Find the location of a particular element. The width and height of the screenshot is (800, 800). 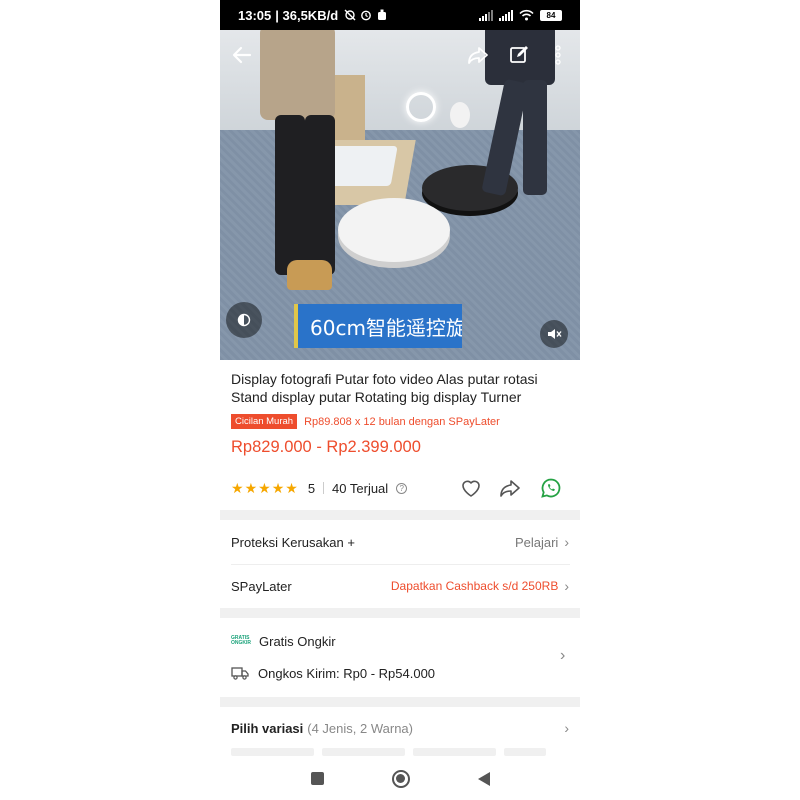

shipping-cost-row: Ongkos Kirim: Rp0 - Rp54.000 is located at coordinates (400, 673).